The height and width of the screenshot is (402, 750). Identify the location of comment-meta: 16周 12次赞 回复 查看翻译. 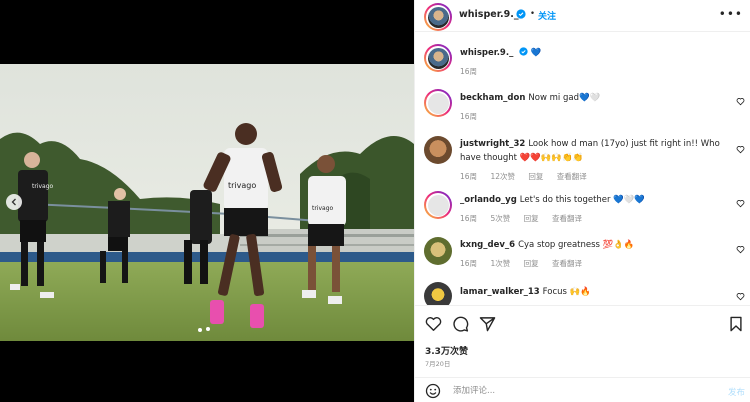
(529, 176).